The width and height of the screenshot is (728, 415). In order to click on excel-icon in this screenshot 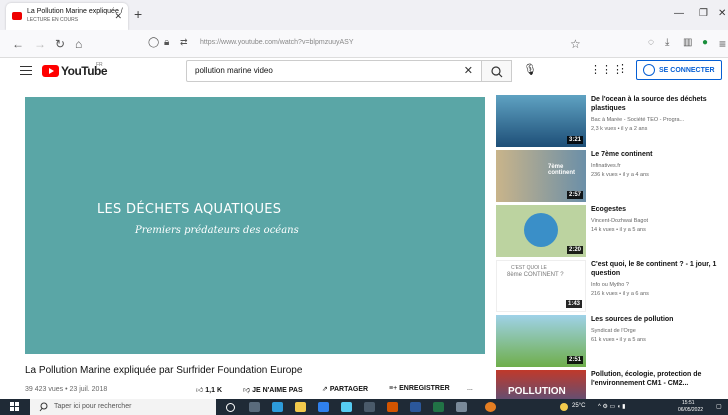, I will do `click(438, 407)`.